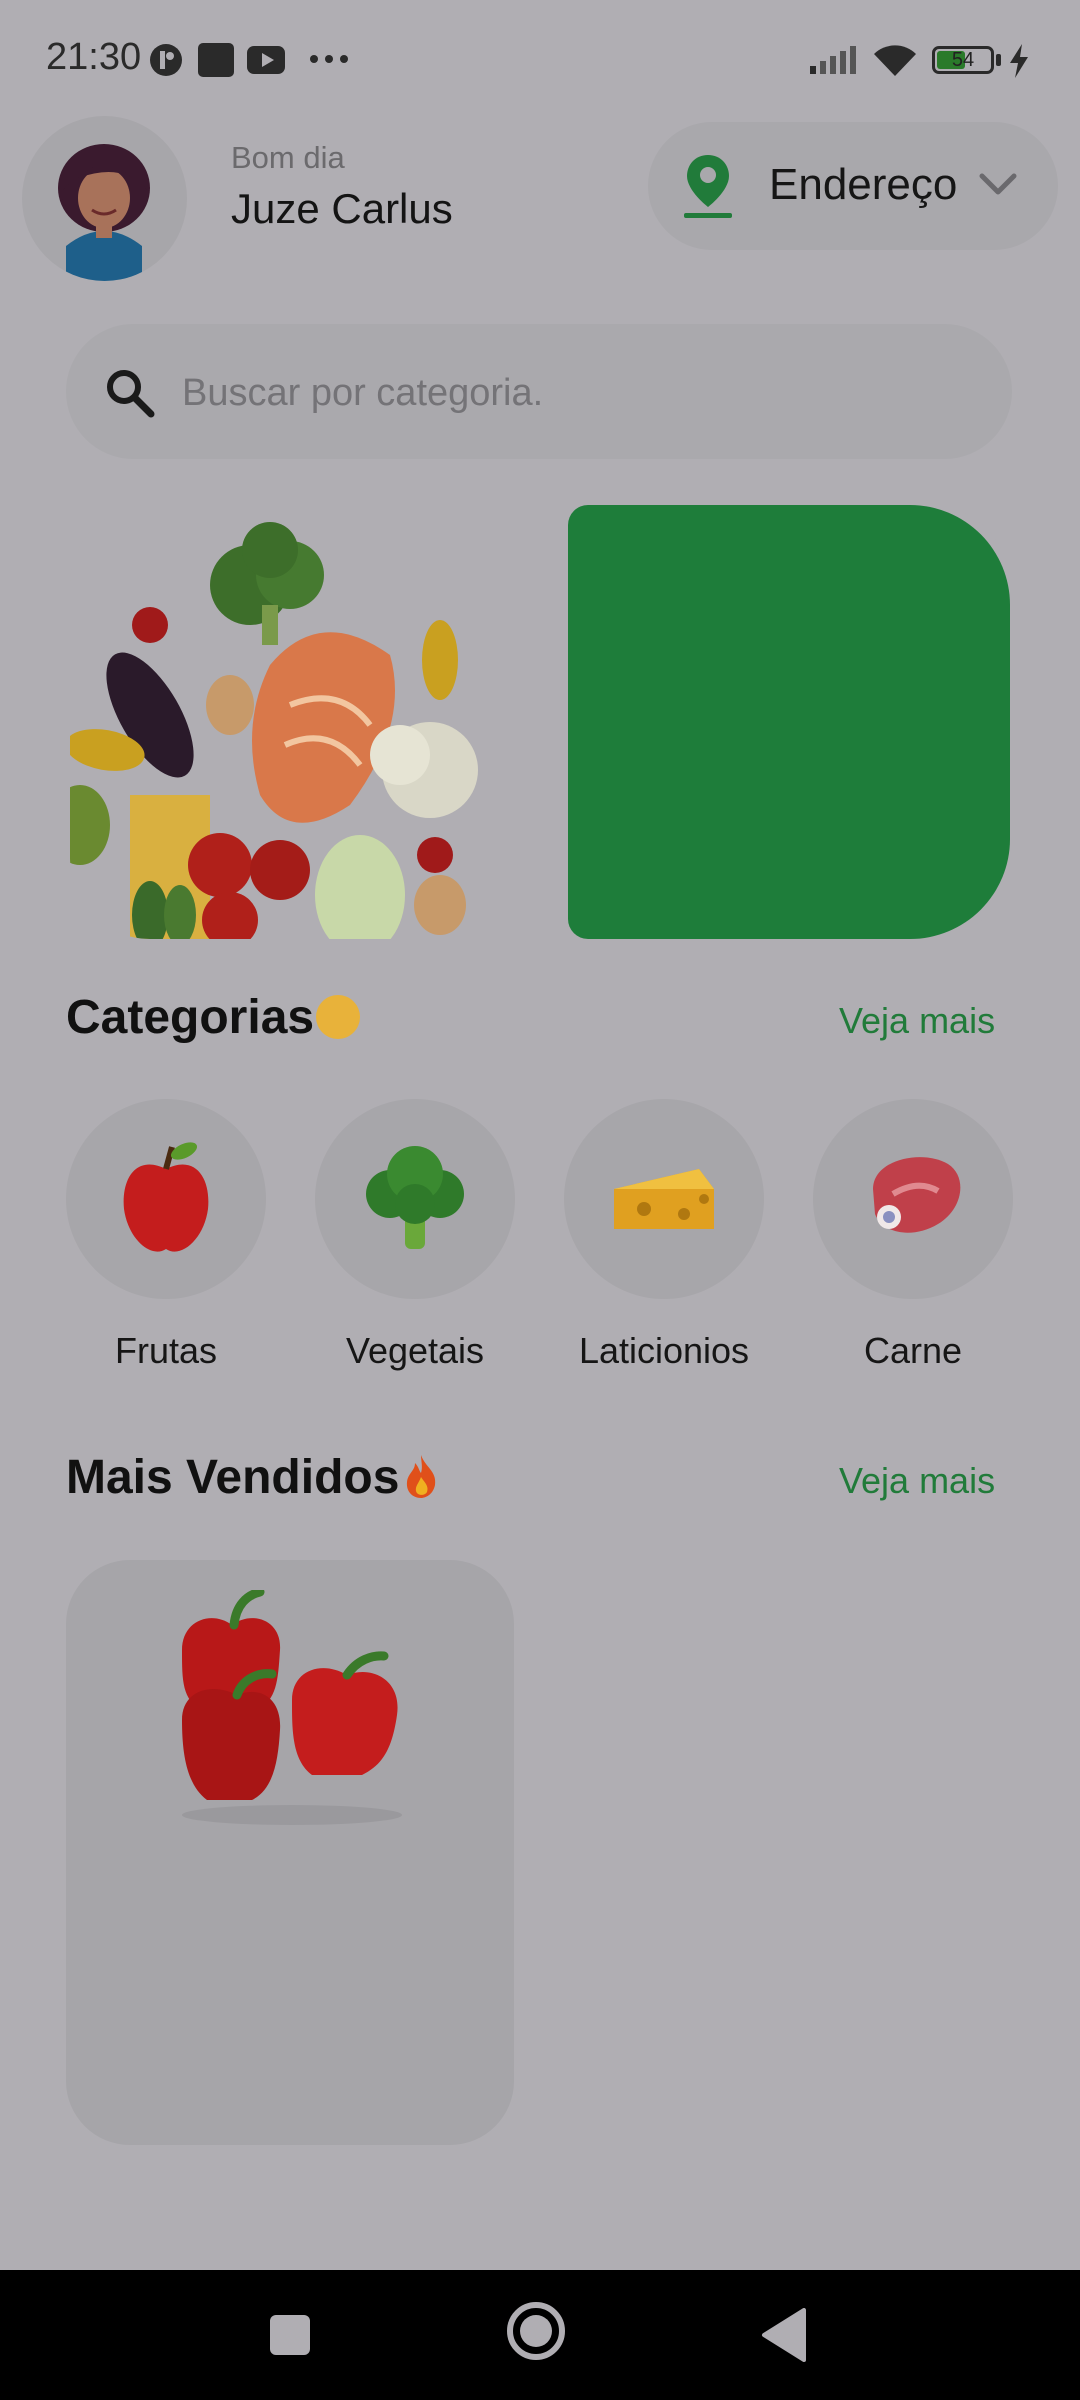 The width and height of the screenshot is (1080, 2400). Describe the element at coordinates (329, 59) in the screenshot. I see `more-dots-icon` at that location.